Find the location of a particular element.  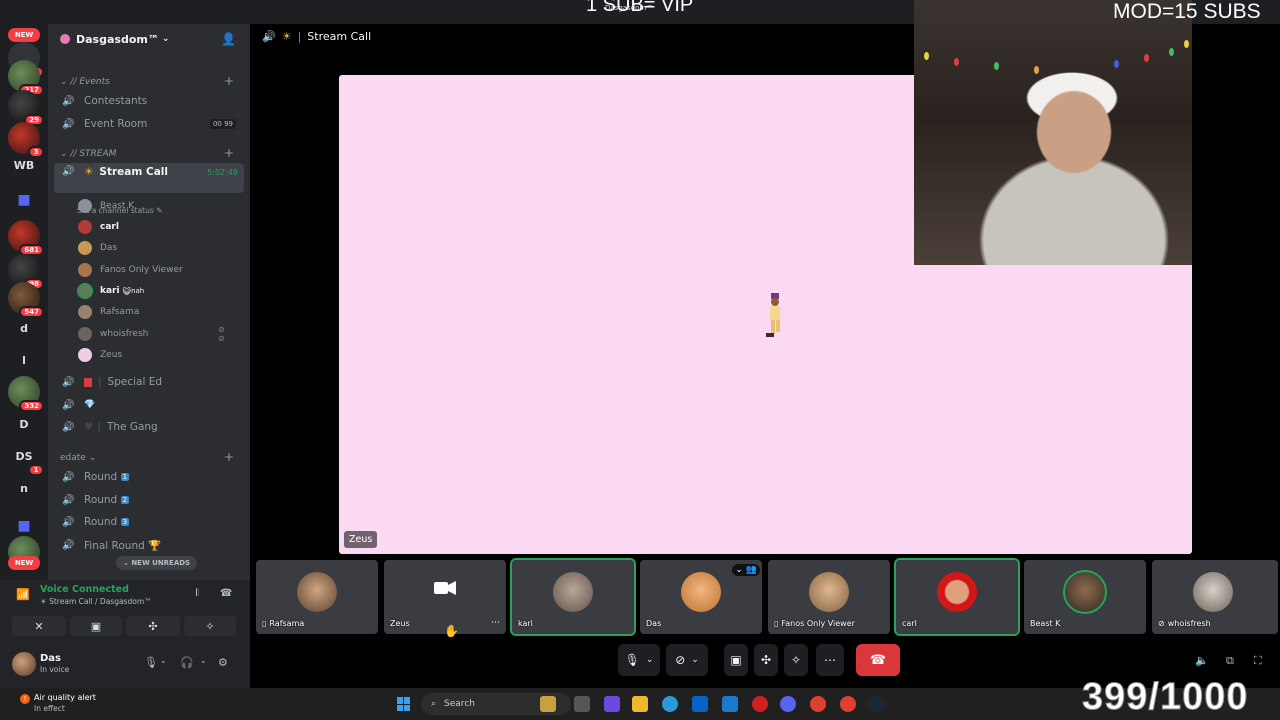

voice-member: Das is located at coordinates (97, 248).